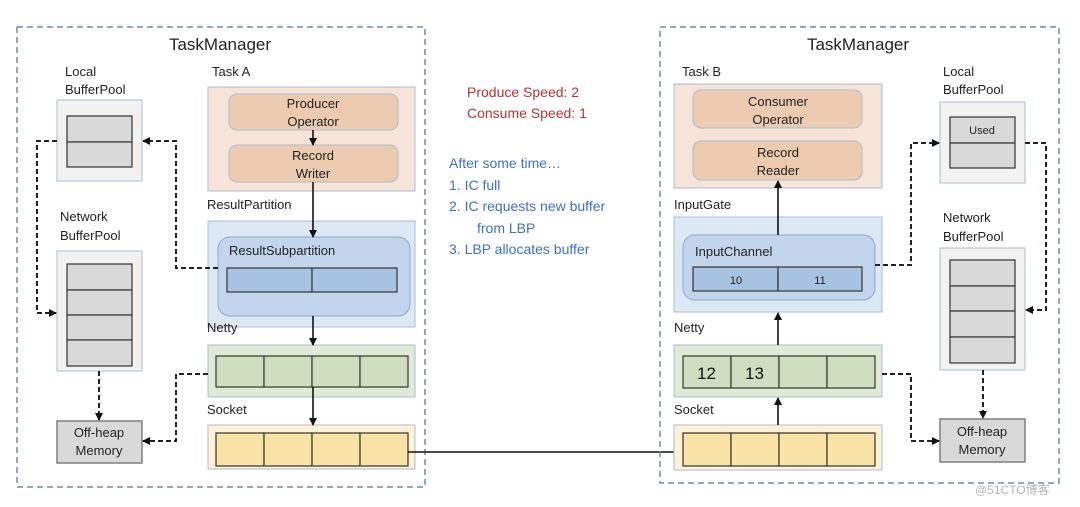 The height and width of the screenshot is (507, 1080). What do you see at coordinates (967, 217) in the screenshot?
I see `right-network-pool-label: Network` at bounding box center [967, 217].